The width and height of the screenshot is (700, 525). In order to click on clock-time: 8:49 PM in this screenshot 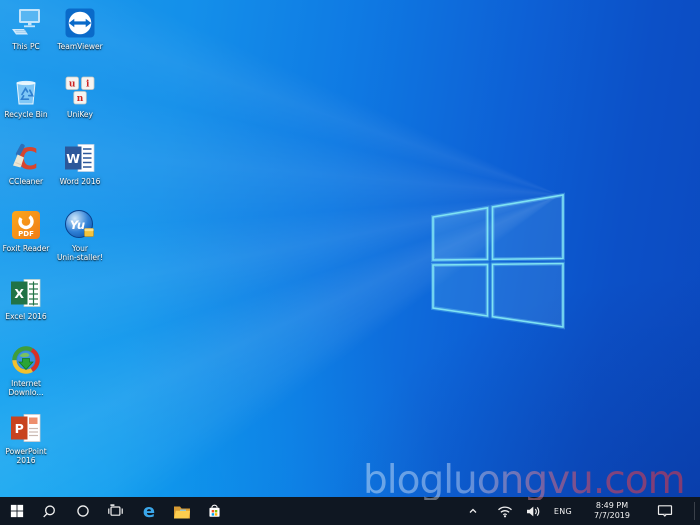, I will do `click(612, 505)`.